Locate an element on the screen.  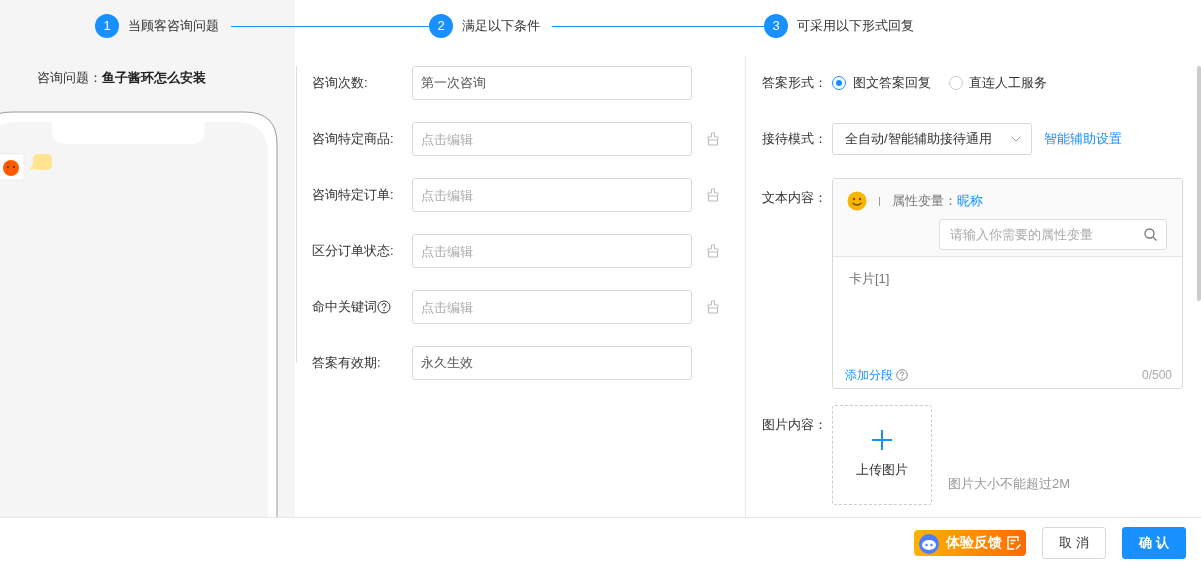
field-label: 答案形式： is located at coordinates (795, 83).